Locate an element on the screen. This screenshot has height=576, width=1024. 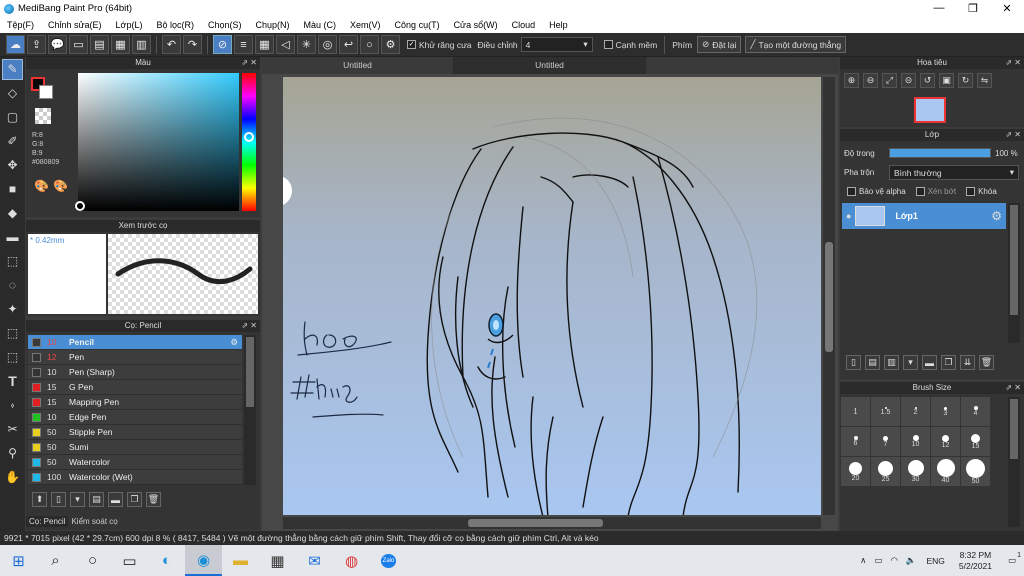
layer-options-icon: ▾ is located at coordinates (910, 362).